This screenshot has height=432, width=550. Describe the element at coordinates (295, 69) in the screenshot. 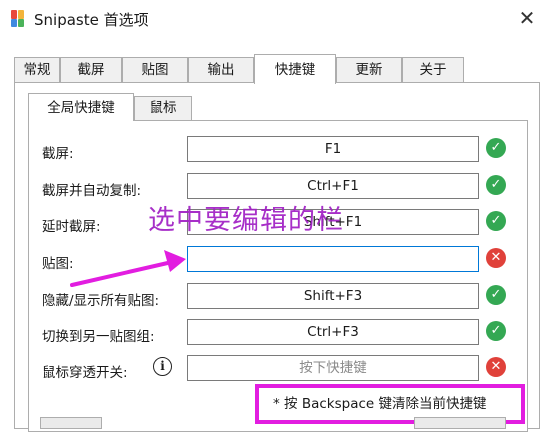

I see `tab-shortcuts: 快捷键` at that location.